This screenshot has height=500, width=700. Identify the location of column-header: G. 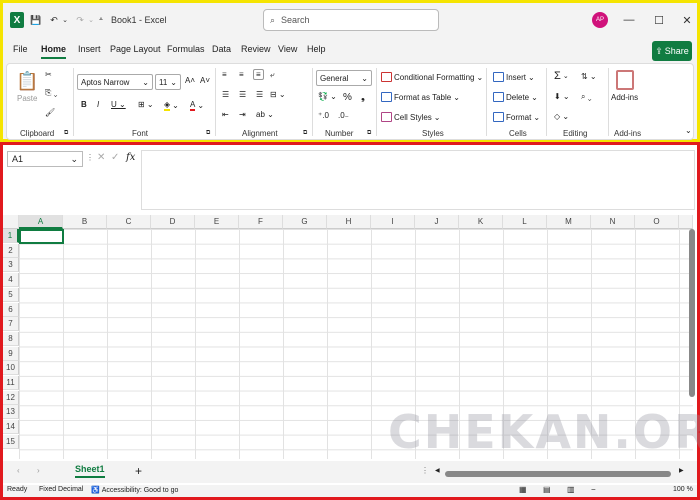
(305, 222).